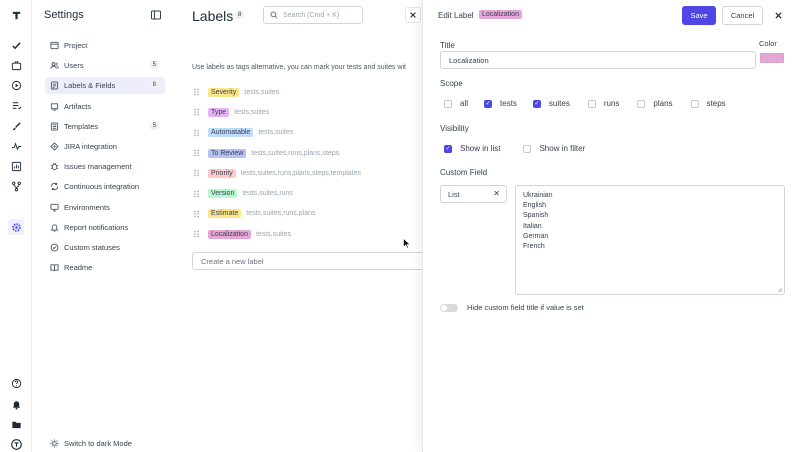 This screenshot has width=800, height=452. Describe the element at coordinates (480, 148) in the screenshot. I see `visibility-option-label: Show in list` at that location.